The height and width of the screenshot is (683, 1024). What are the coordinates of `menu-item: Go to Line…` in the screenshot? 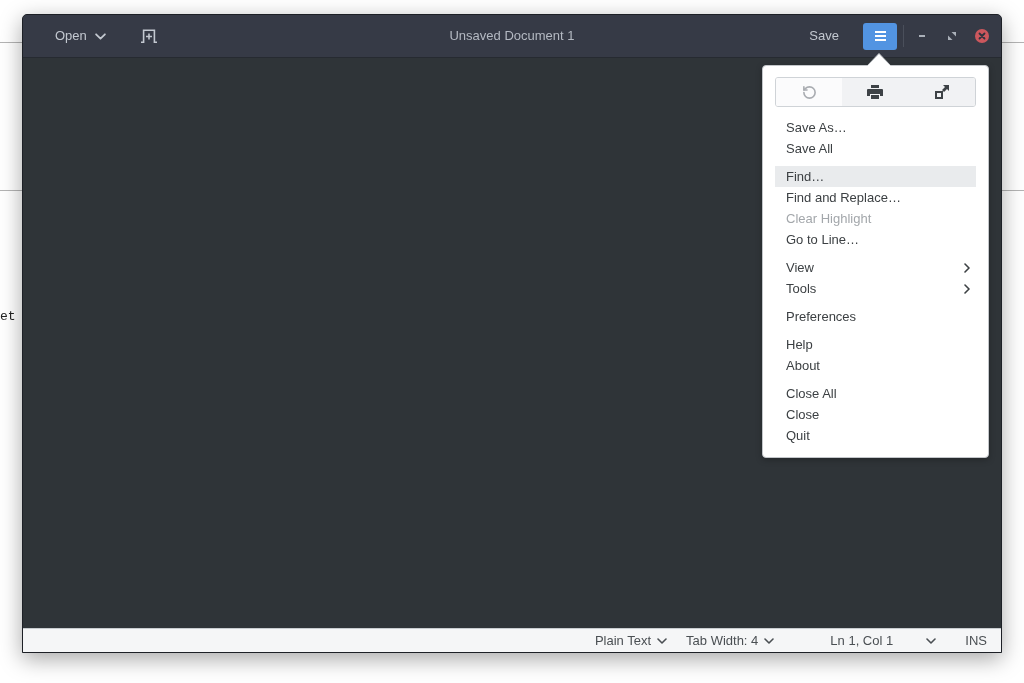 It's located at (875, 239).